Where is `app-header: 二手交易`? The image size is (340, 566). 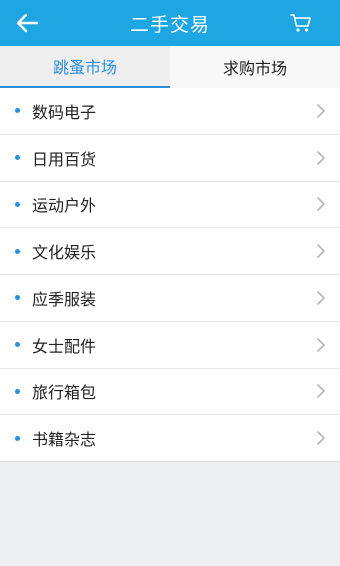 app-header: 二手交易 is located at coordinates (170, 23).